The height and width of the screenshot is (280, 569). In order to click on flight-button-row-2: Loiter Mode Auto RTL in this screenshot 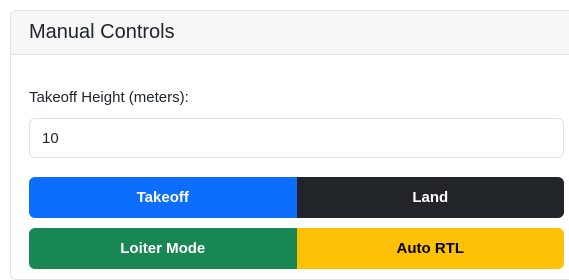, I will do `click(296, 248)`.